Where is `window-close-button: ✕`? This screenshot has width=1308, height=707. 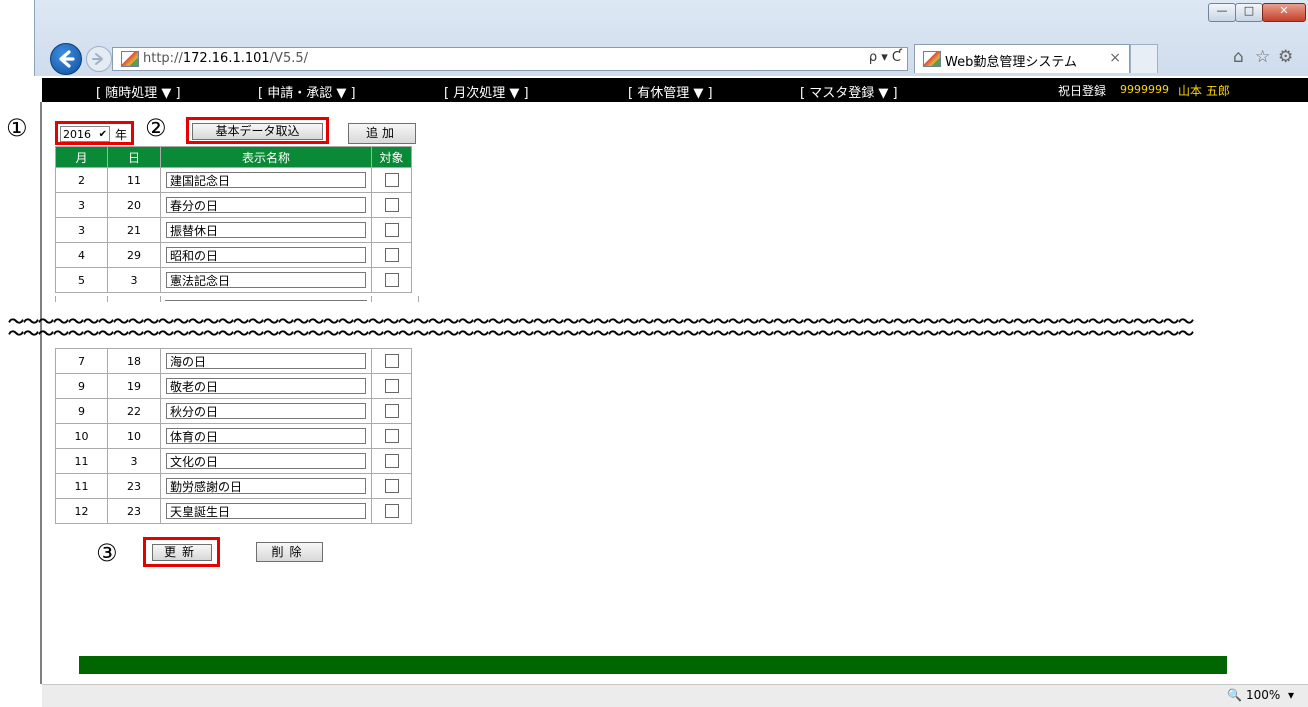 window-close-button: ✕ is located at coordinates (1284, 12).